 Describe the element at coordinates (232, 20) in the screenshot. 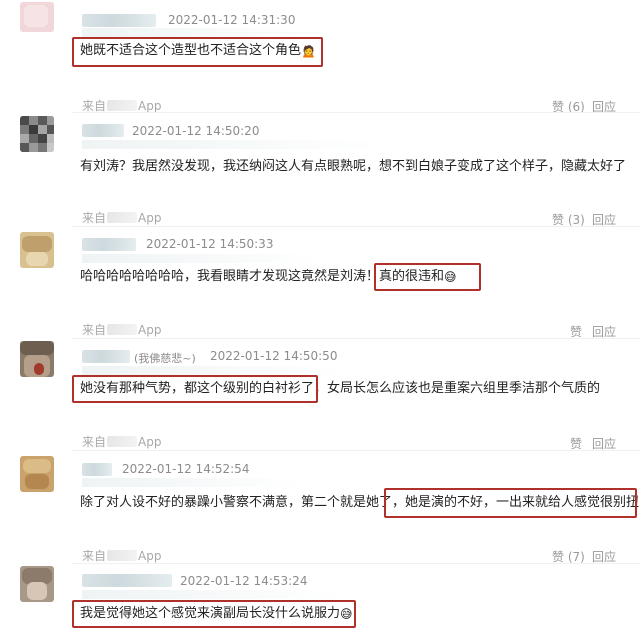

I see `comment-timestamp: 2022-01-12 14:31:30` at that location.